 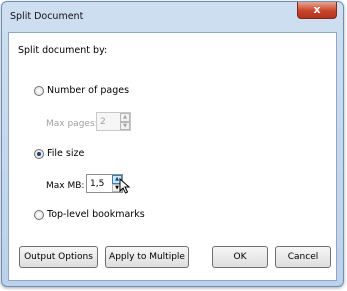 I want to click on dialog-title: Split Document, so click(x=47, y=16).